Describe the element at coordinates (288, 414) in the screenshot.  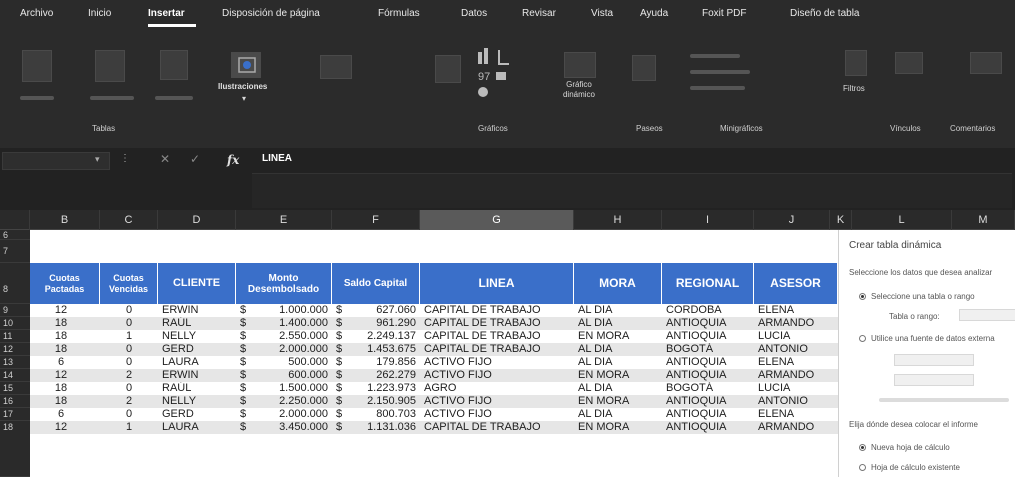
I see `cell-monto: 2.000.000` at that location.